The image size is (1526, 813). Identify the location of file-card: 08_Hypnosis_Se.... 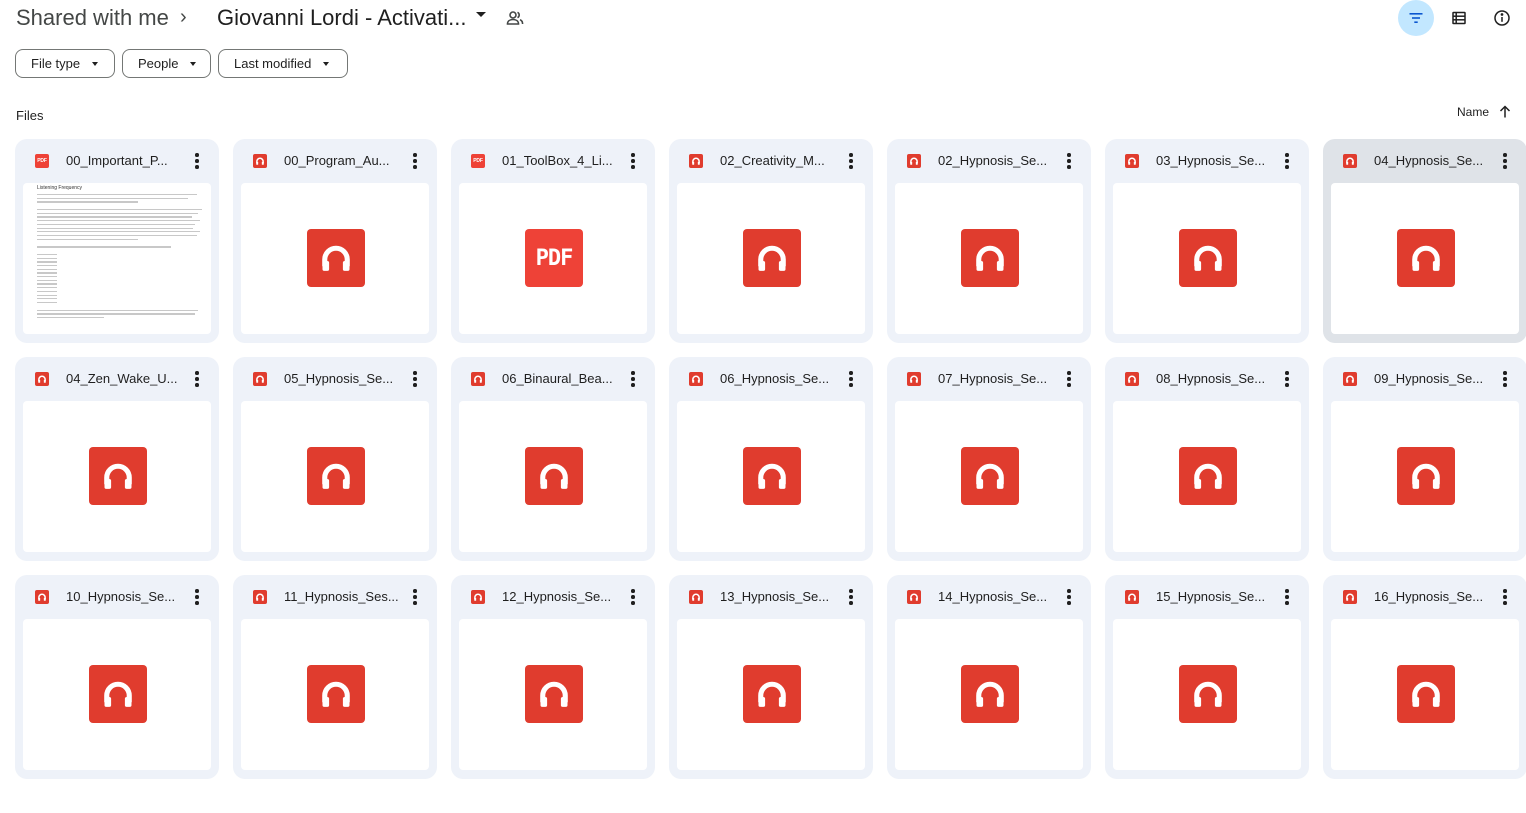
(1207, 459).